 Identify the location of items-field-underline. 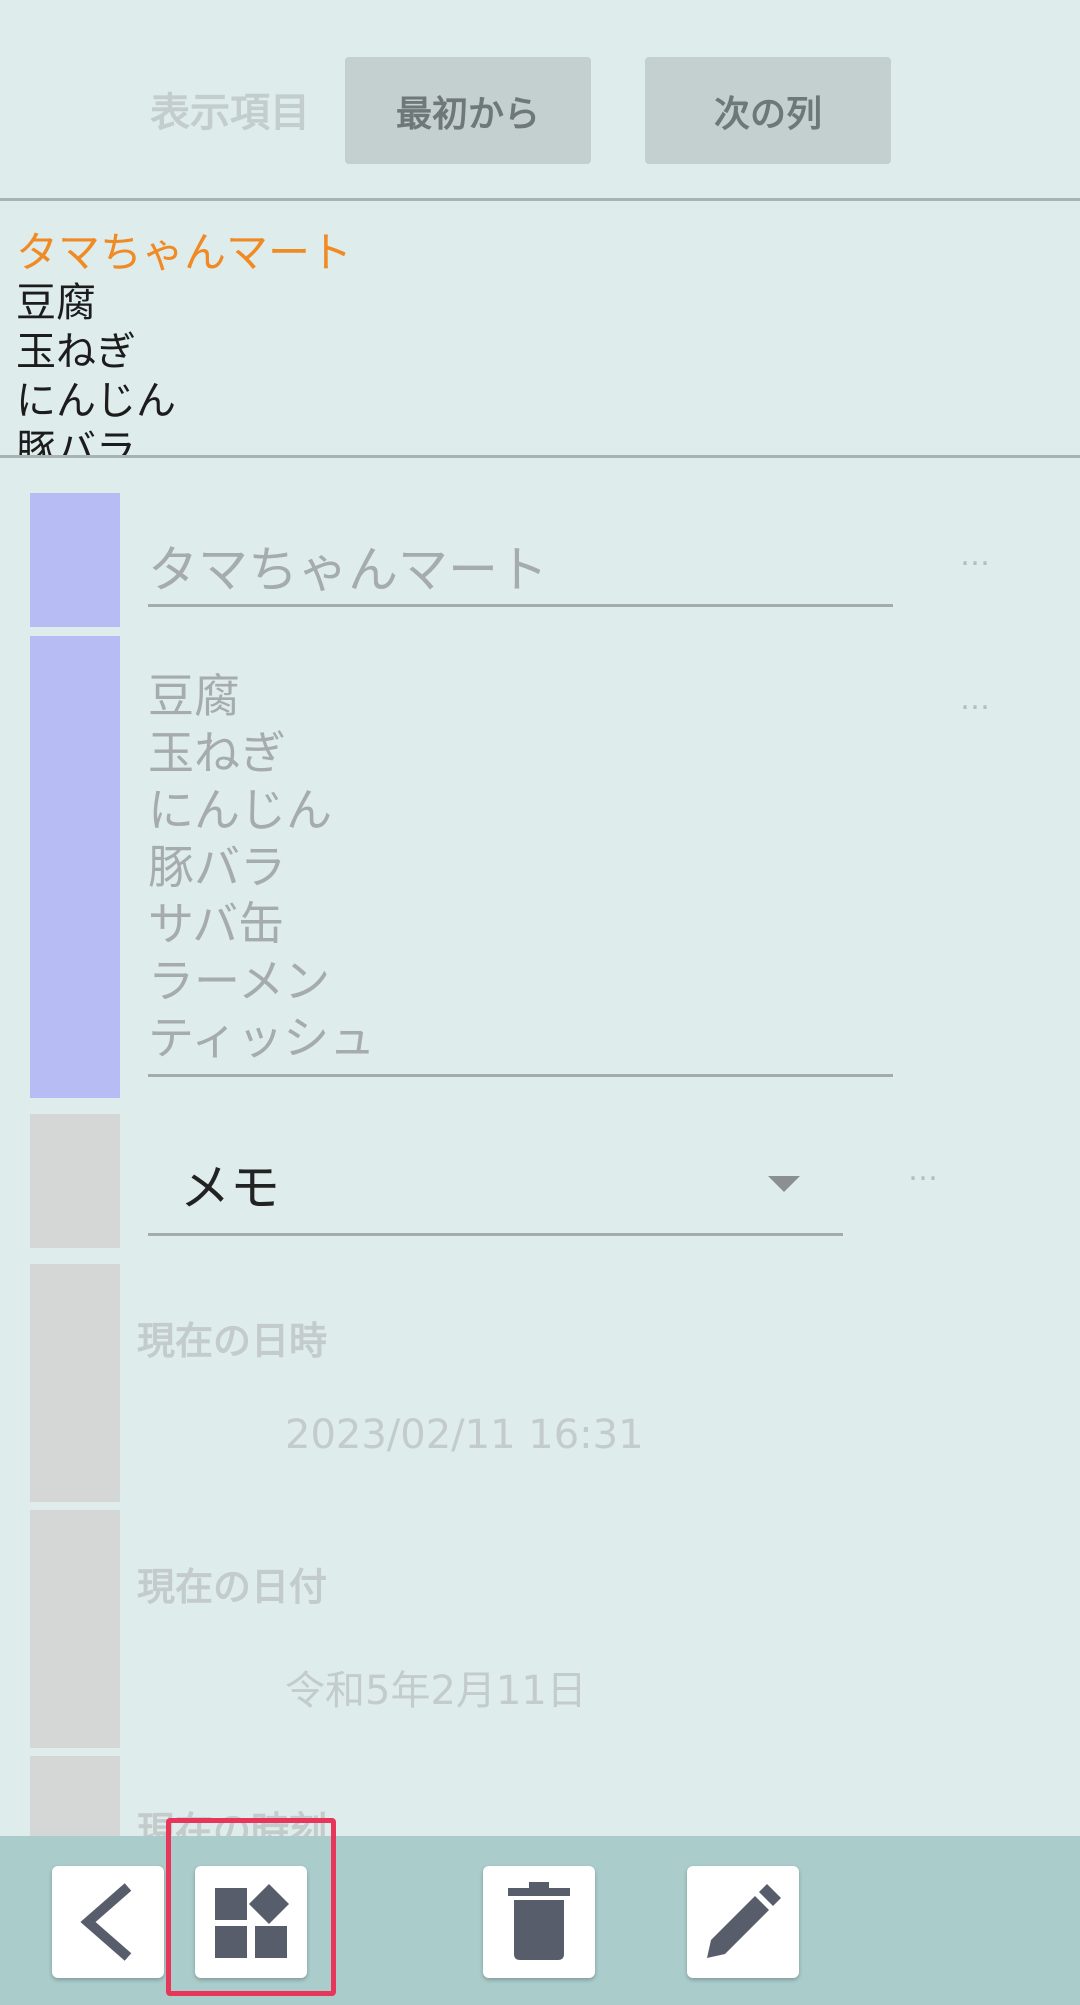
(520, 1075).